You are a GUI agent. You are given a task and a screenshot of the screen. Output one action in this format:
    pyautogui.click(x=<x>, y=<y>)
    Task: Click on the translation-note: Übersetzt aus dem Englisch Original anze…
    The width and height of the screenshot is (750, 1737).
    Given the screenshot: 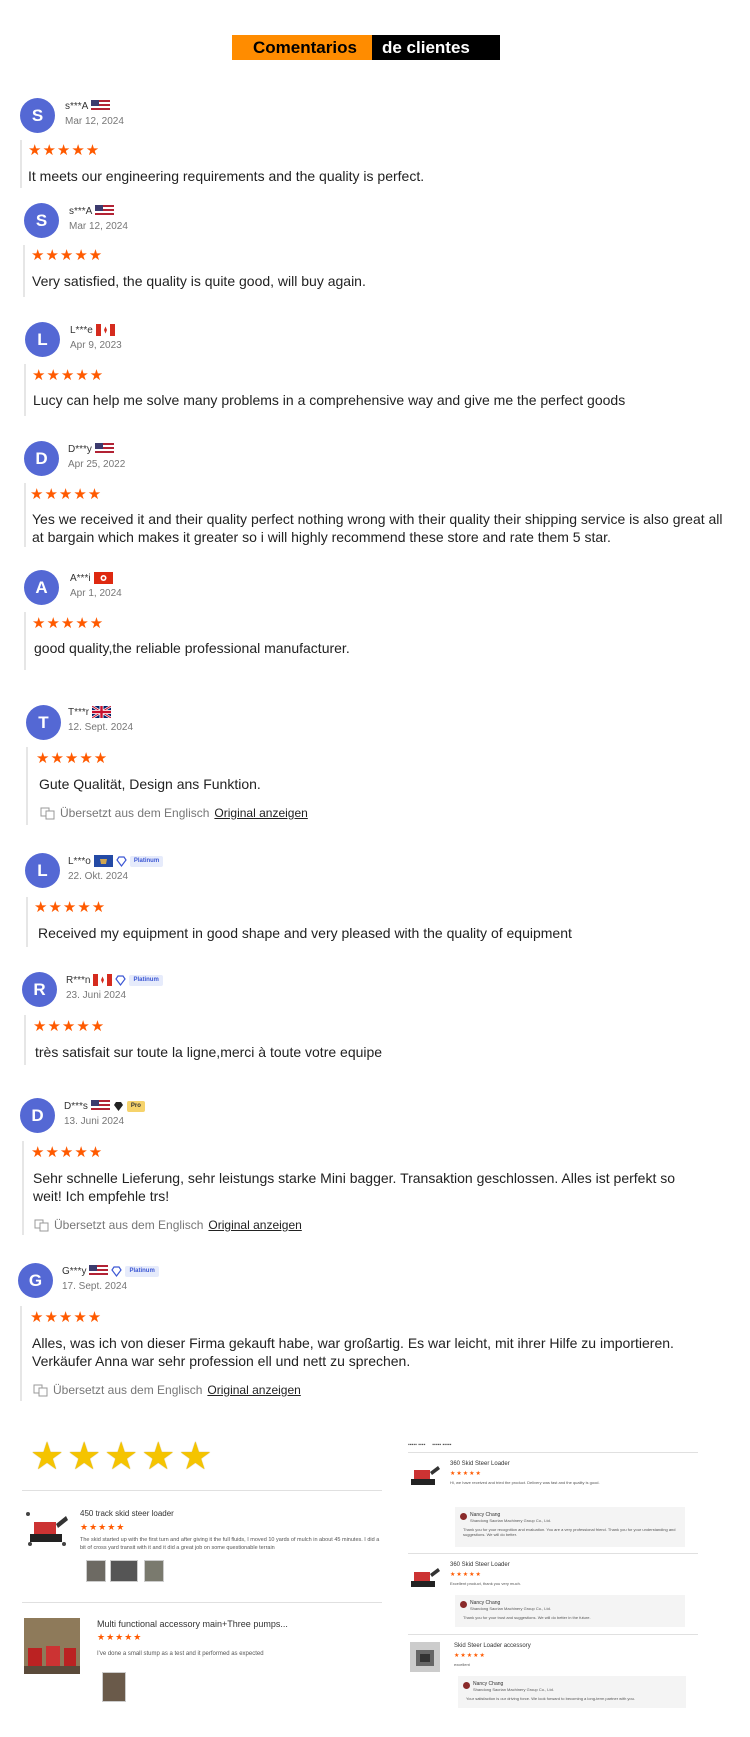 What is the action you would take?
    pyautogui.click(x=174, y=813)
    